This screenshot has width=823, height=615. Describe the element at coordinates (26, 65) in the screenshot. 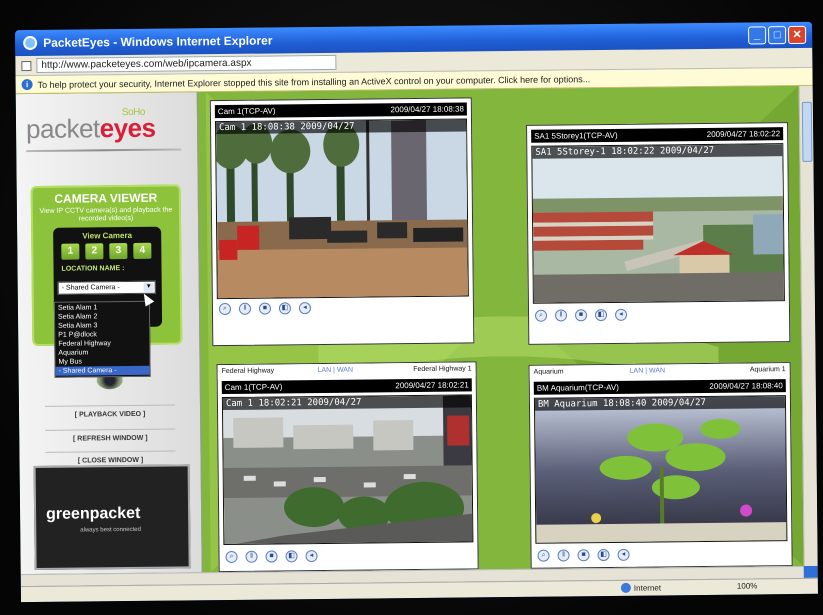

I see `page-icon` at that location.